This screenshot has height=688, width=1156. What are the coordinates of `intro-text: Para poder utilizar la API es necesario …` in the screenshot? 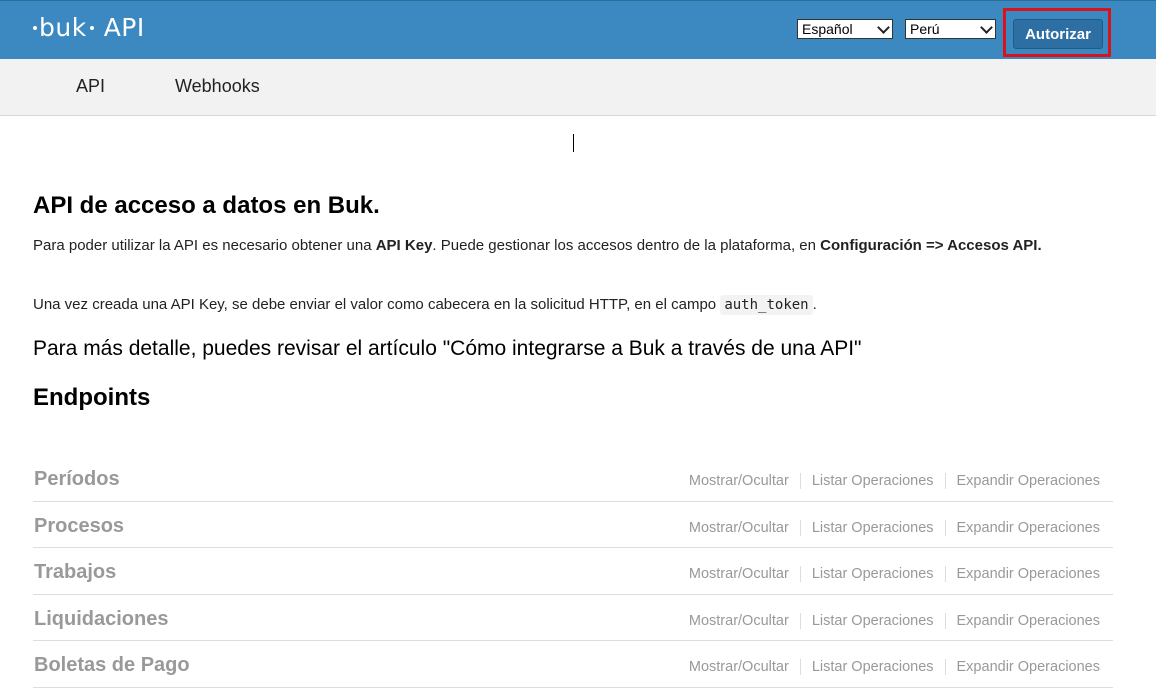 It's located at (204, 245).